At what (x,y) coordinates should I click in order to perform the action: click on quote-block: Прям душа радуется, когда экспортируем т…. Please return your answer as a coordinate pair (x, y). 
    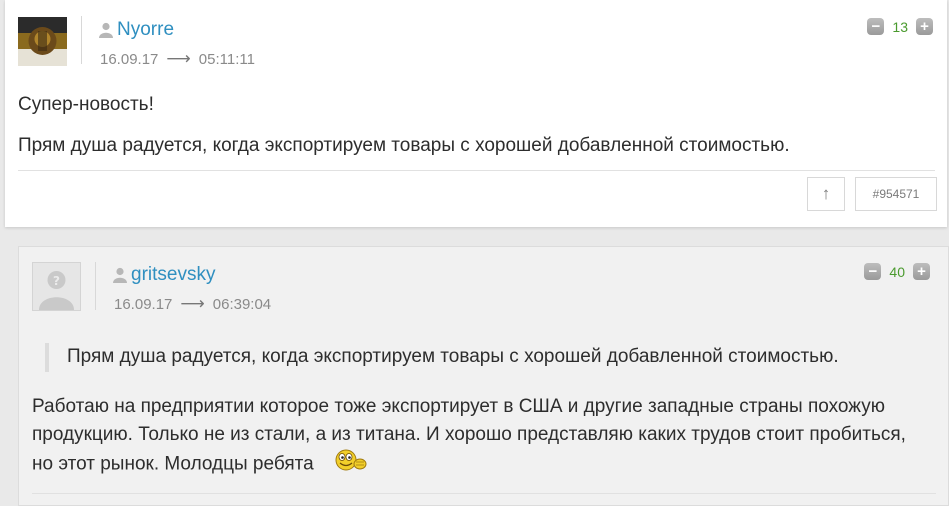
    Looking at the image, I should click on (442, 357).